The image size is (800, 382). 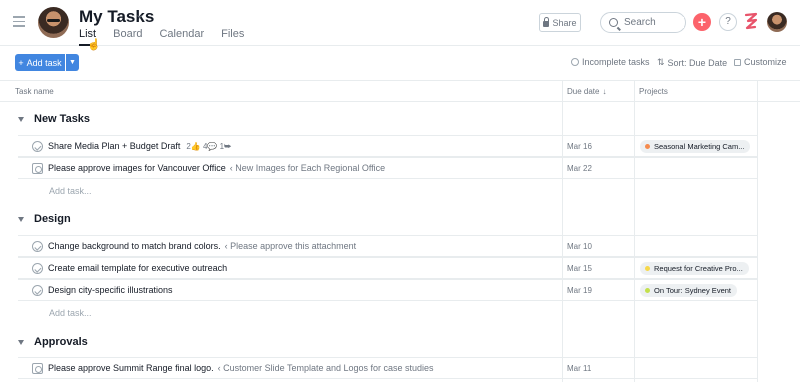 What do you see at coordinates (546, 21) in the screenshot?
I see `lock-icon` at bounding box center [546, 21].